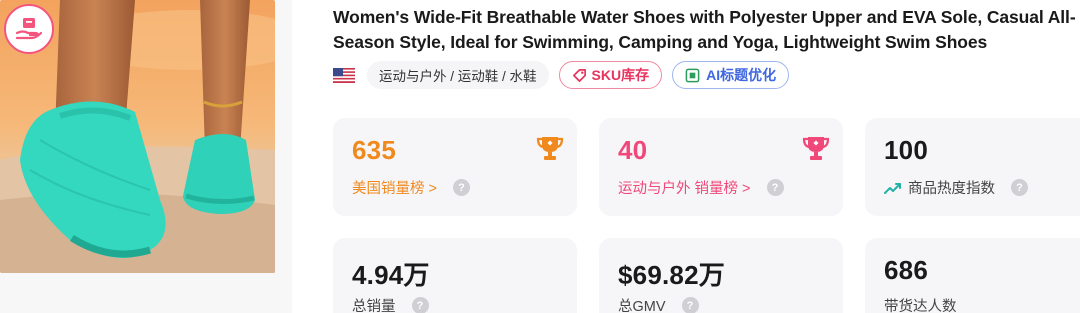  What do you see at coordinates (741, 75) in the screenshot?
I see `ai-title-optimize-label: AI标题优化` at bounding box center [741, 75].